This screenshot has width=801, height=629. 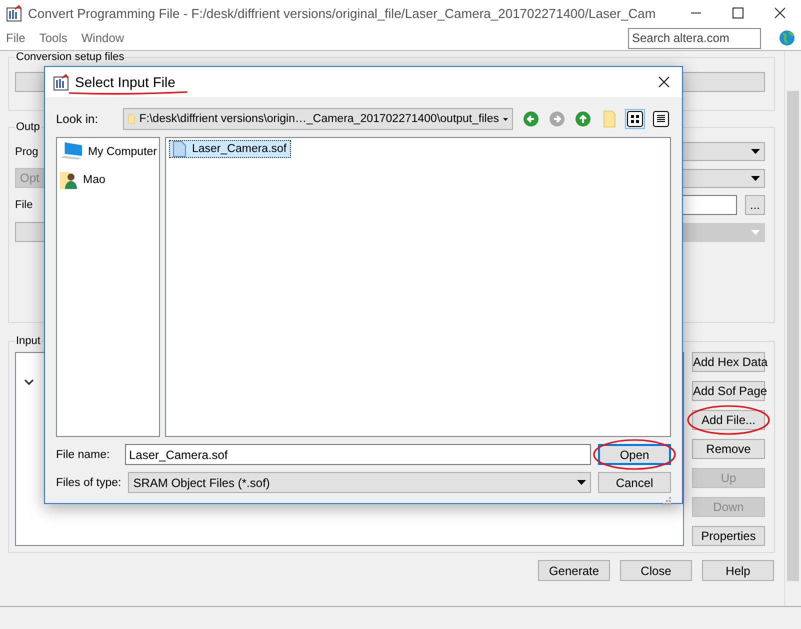 I want to click on window-title: Convert Programming File - F:/desk/diffrient versions/original_file/Laser_Camera_201702271400/Laser_Cam, so click(x=342, y=13).